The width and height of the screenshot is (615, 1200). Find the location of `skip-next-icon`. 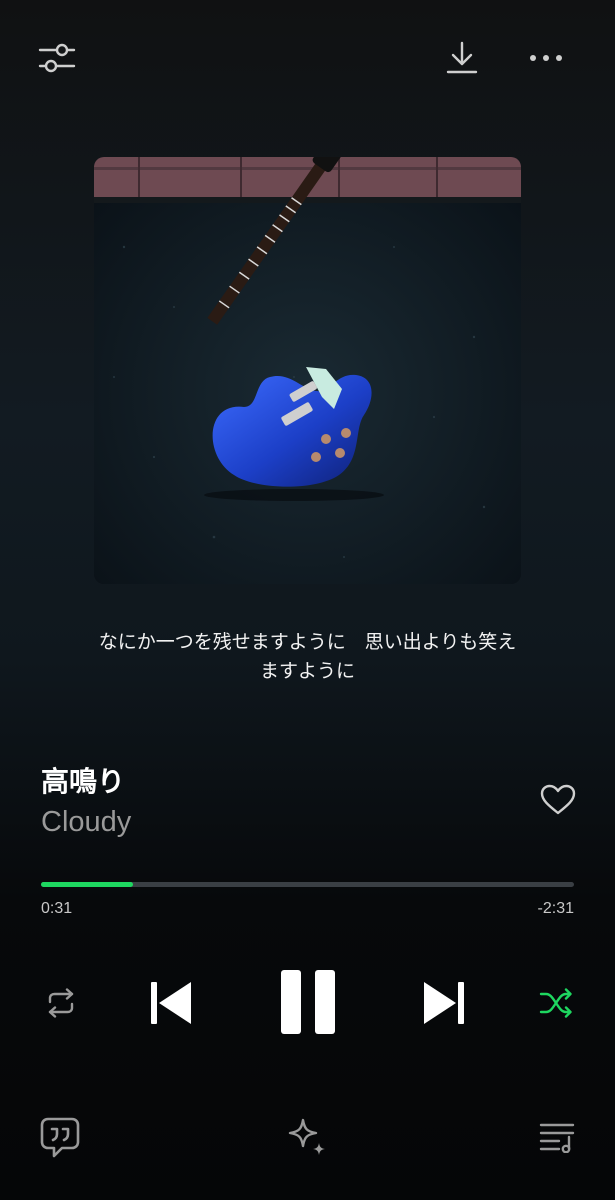

skip-next-icon is located at coordinates (444, 1003).